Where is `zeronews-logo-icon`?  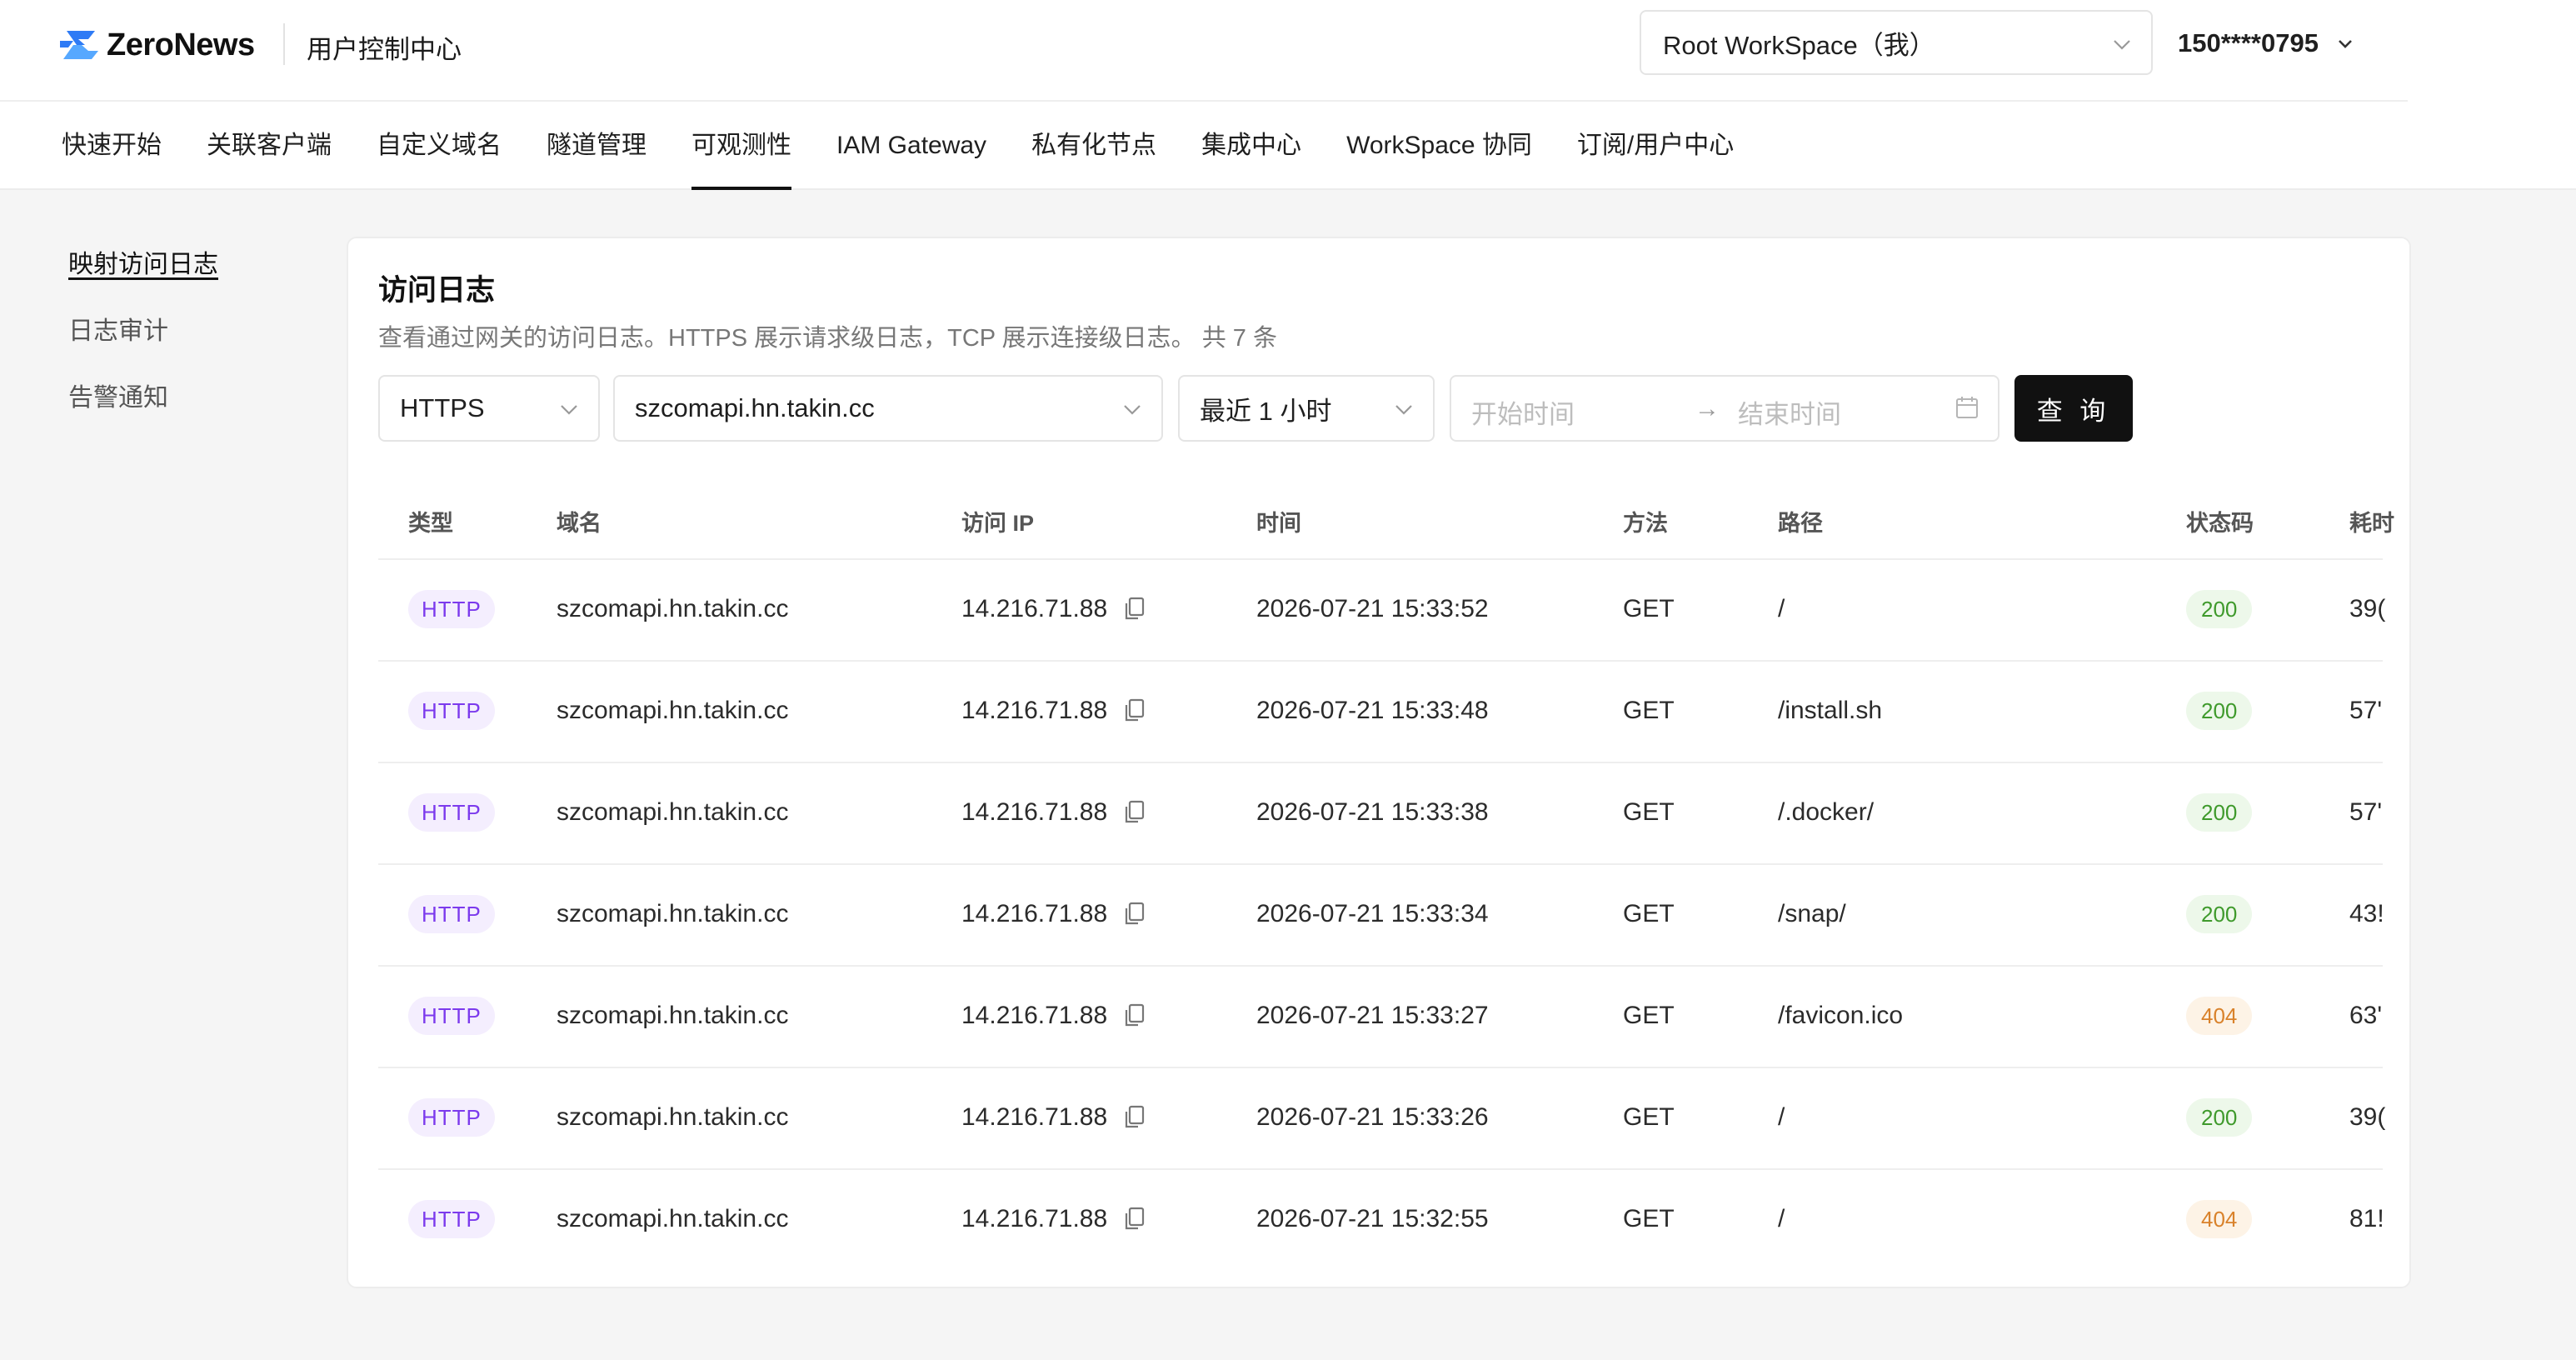
zeronews-logo-icon is located at coordinates (79, 45).